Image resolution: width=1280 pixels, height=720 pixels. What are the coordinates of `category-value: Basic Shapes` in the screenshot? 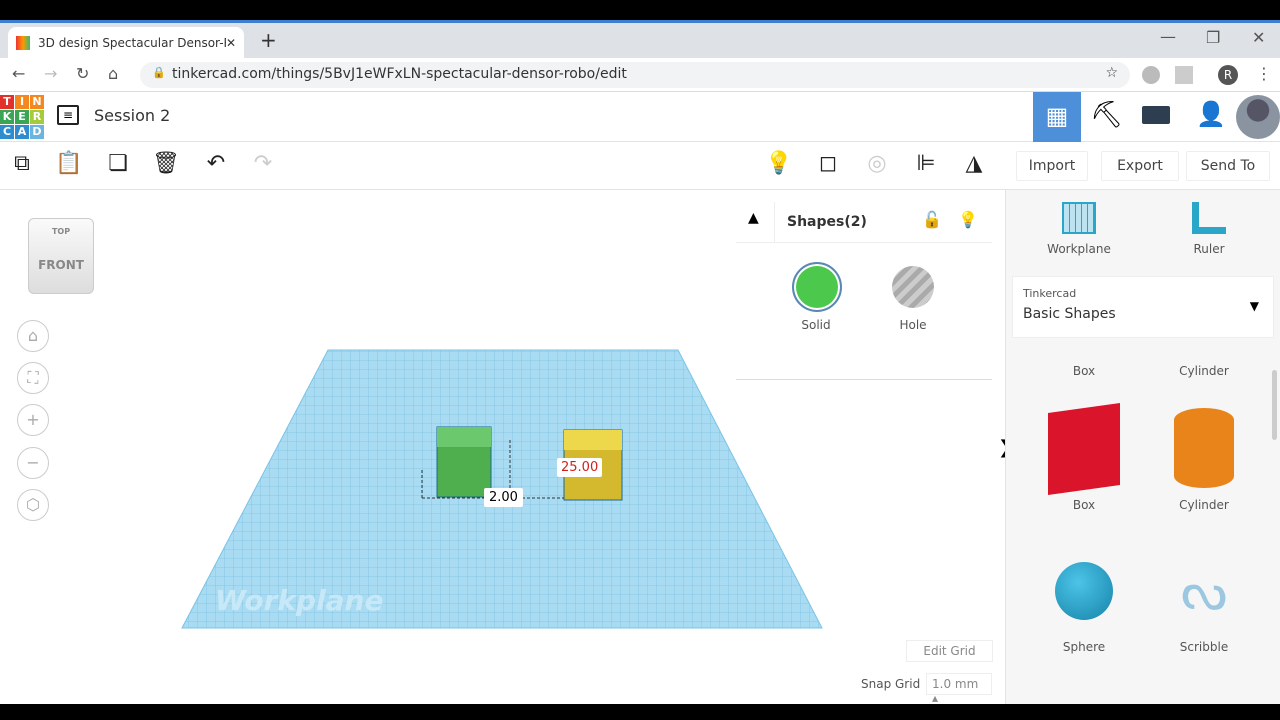 It's located at (1069, 314).